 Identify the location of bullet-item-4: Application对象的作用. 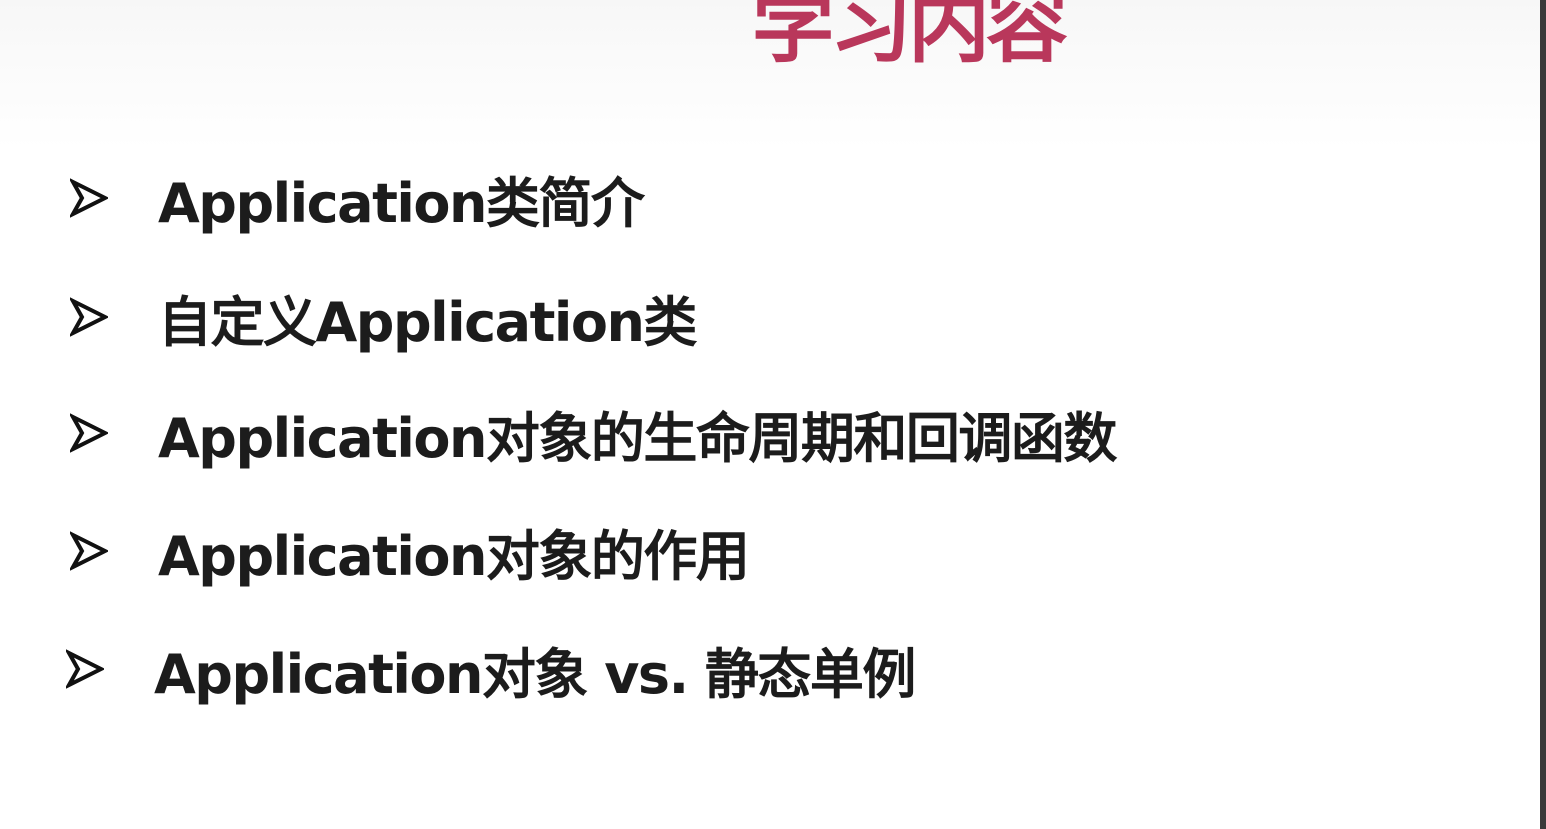
(410, 553).